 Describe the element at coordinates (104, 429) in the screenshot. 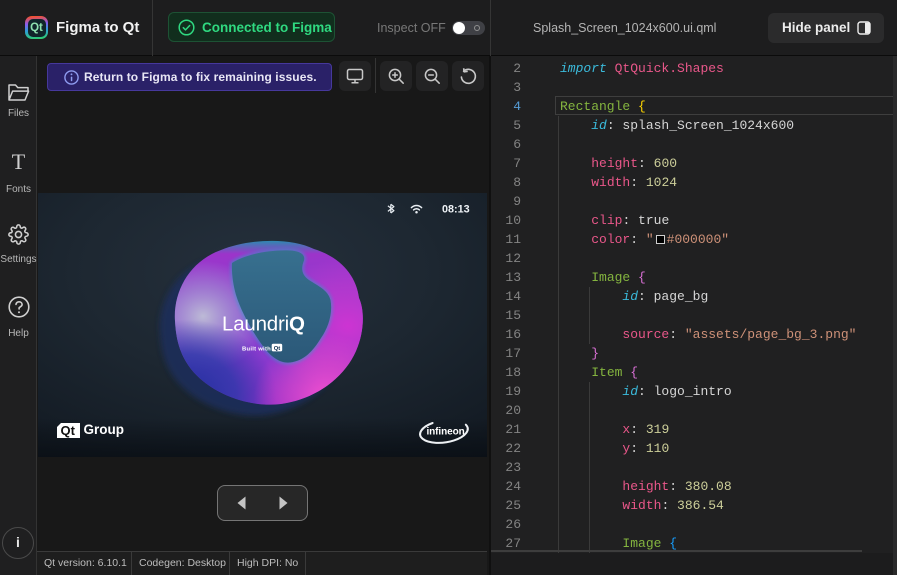

I see `svg-text: Group` at that location.